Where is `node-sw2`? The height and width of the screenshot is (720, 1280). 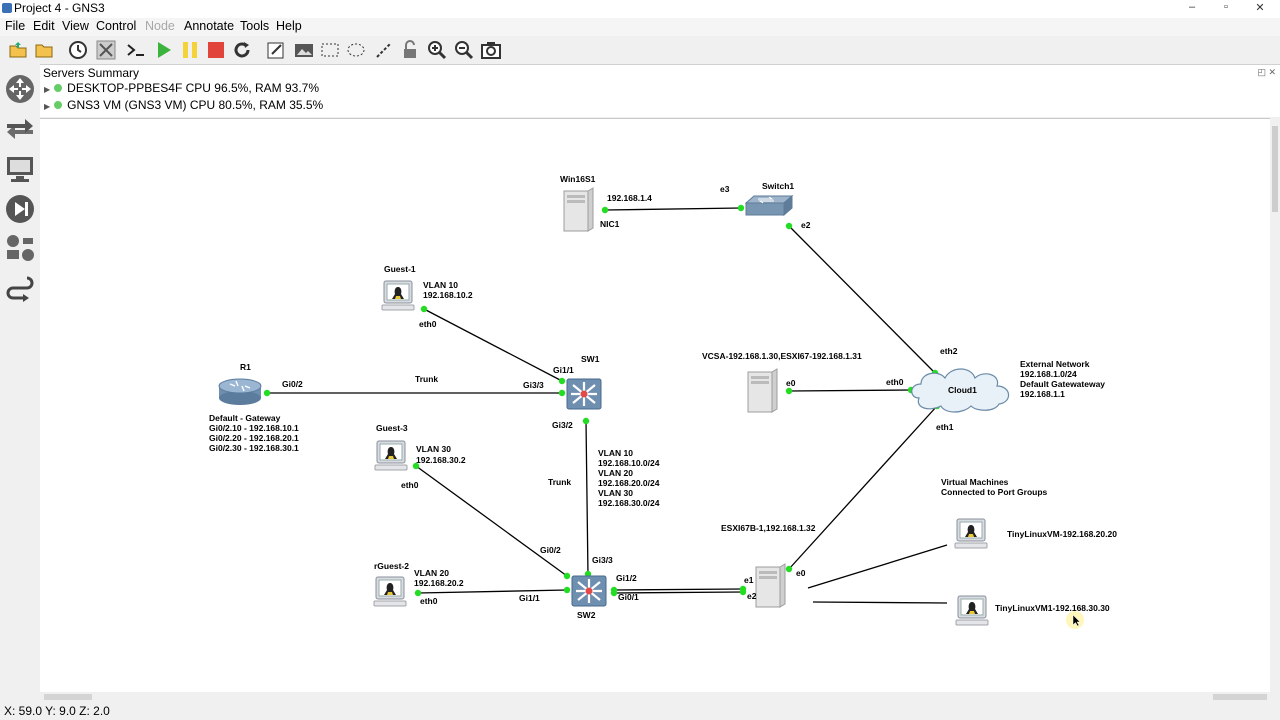
node-sw2 is located at coordinates (589, 591).